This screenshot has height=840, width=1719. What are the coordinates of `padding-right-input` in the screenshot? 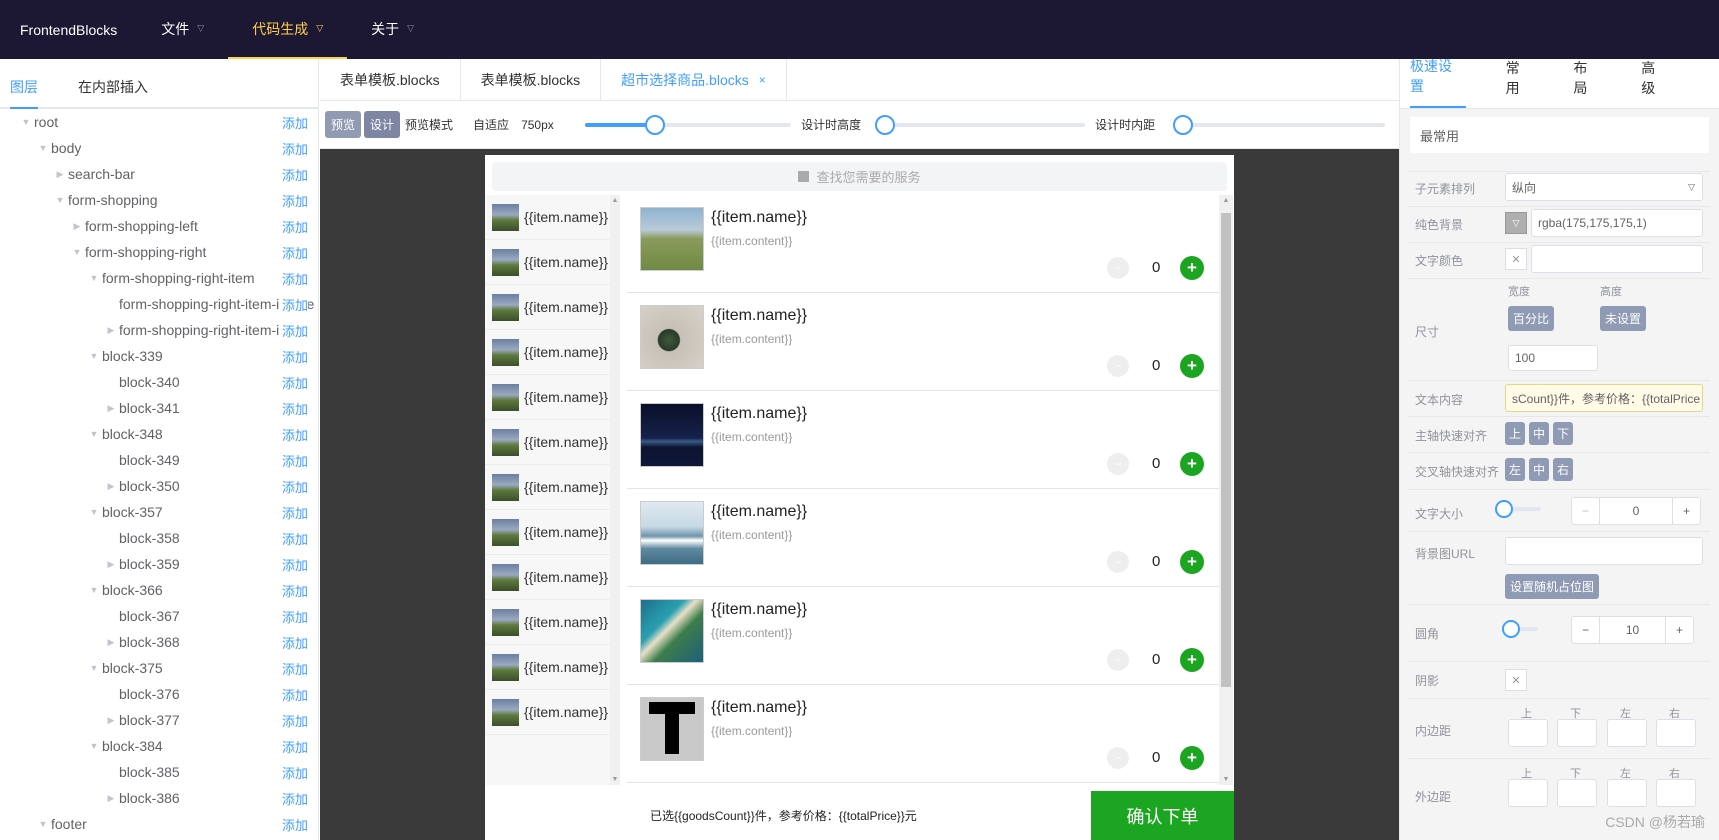 It's located at (1676, 733).